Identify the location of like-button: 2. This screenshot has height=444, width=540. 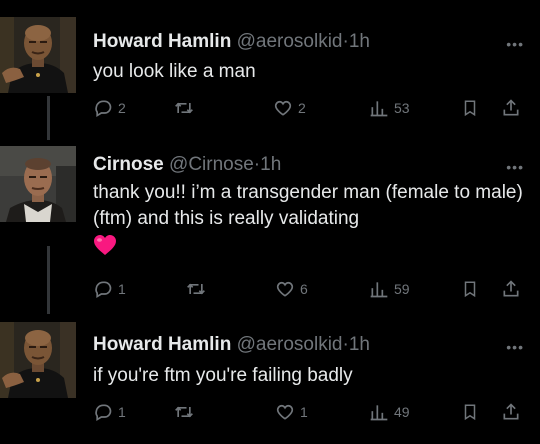
(289, 108).